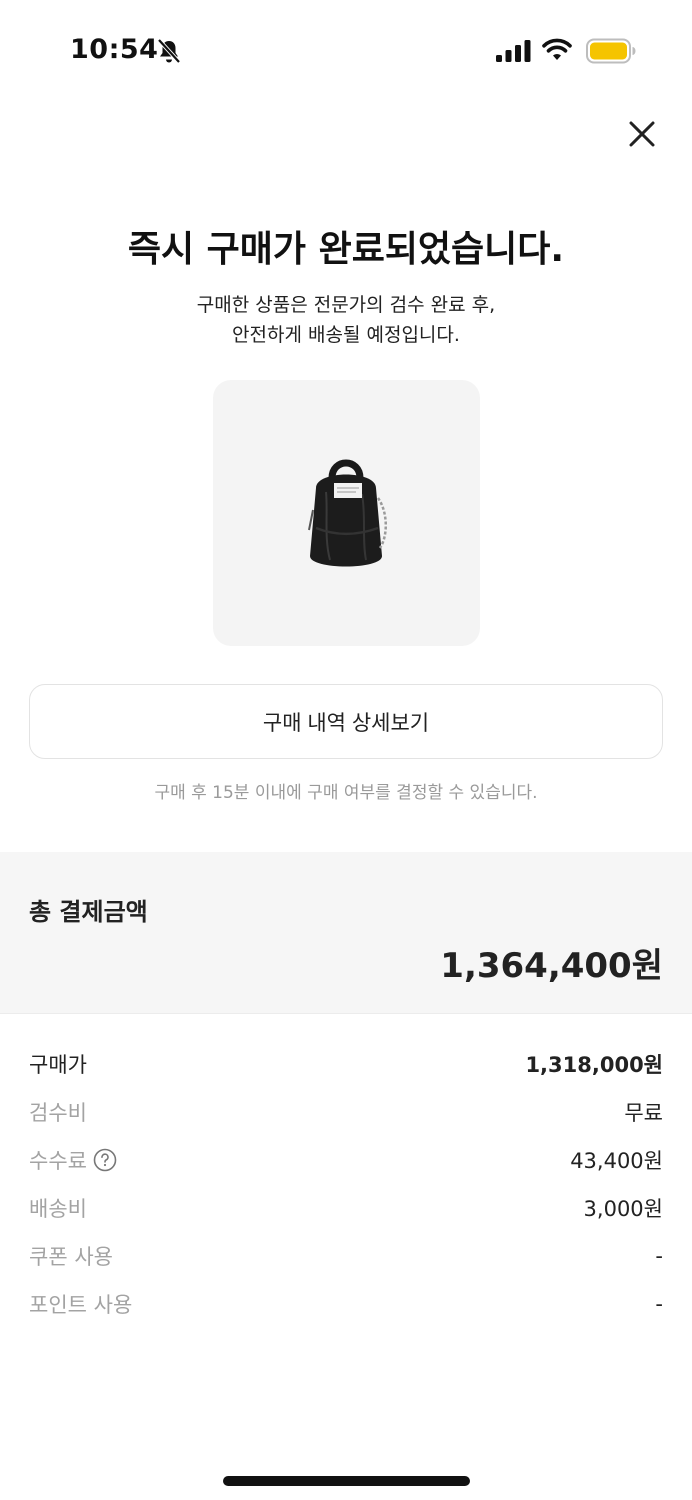 This screenshot has height=1500, width=692. Describe the element at coordinates (346, 50) in the screenshot. I see `status-bar: 10:54` at that location.